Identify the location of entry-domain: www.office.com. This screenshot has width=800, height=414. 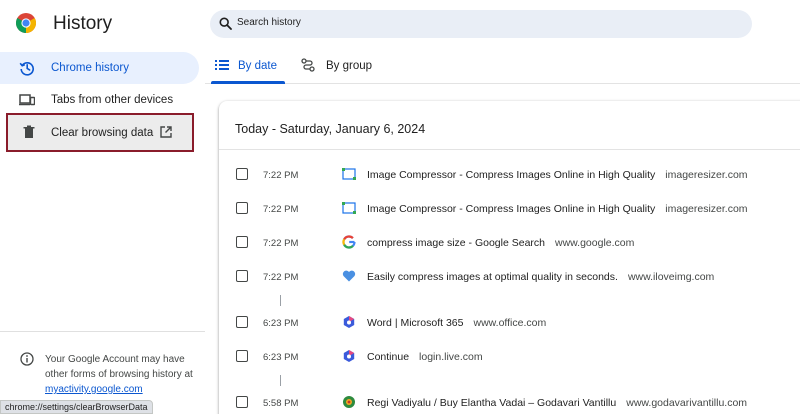
(510, 323).